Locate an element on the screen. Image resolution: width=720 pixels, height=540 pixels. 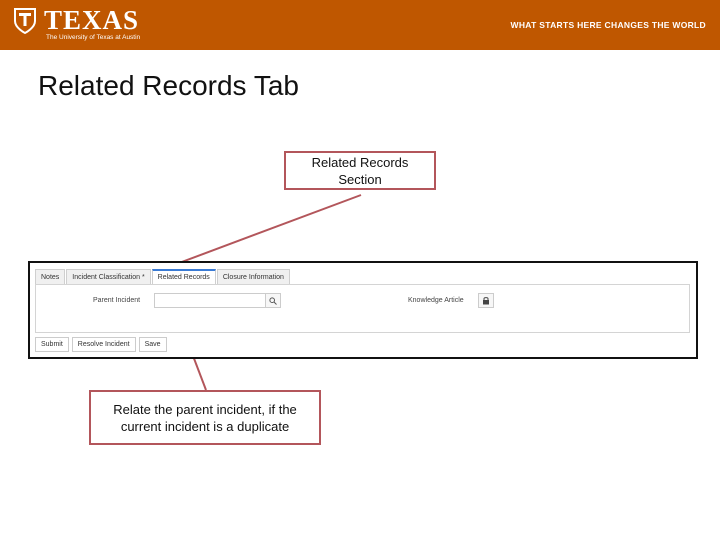
callout-related-records-text: Related Records Section is located at coordinates (360, 170).